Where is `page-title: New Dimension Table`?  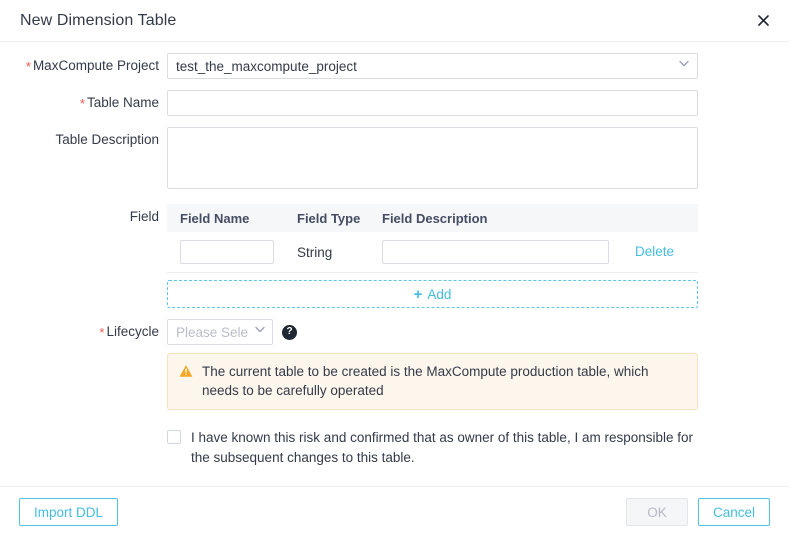 page-title: New Dimension Table is located at coordinates (98, 20).